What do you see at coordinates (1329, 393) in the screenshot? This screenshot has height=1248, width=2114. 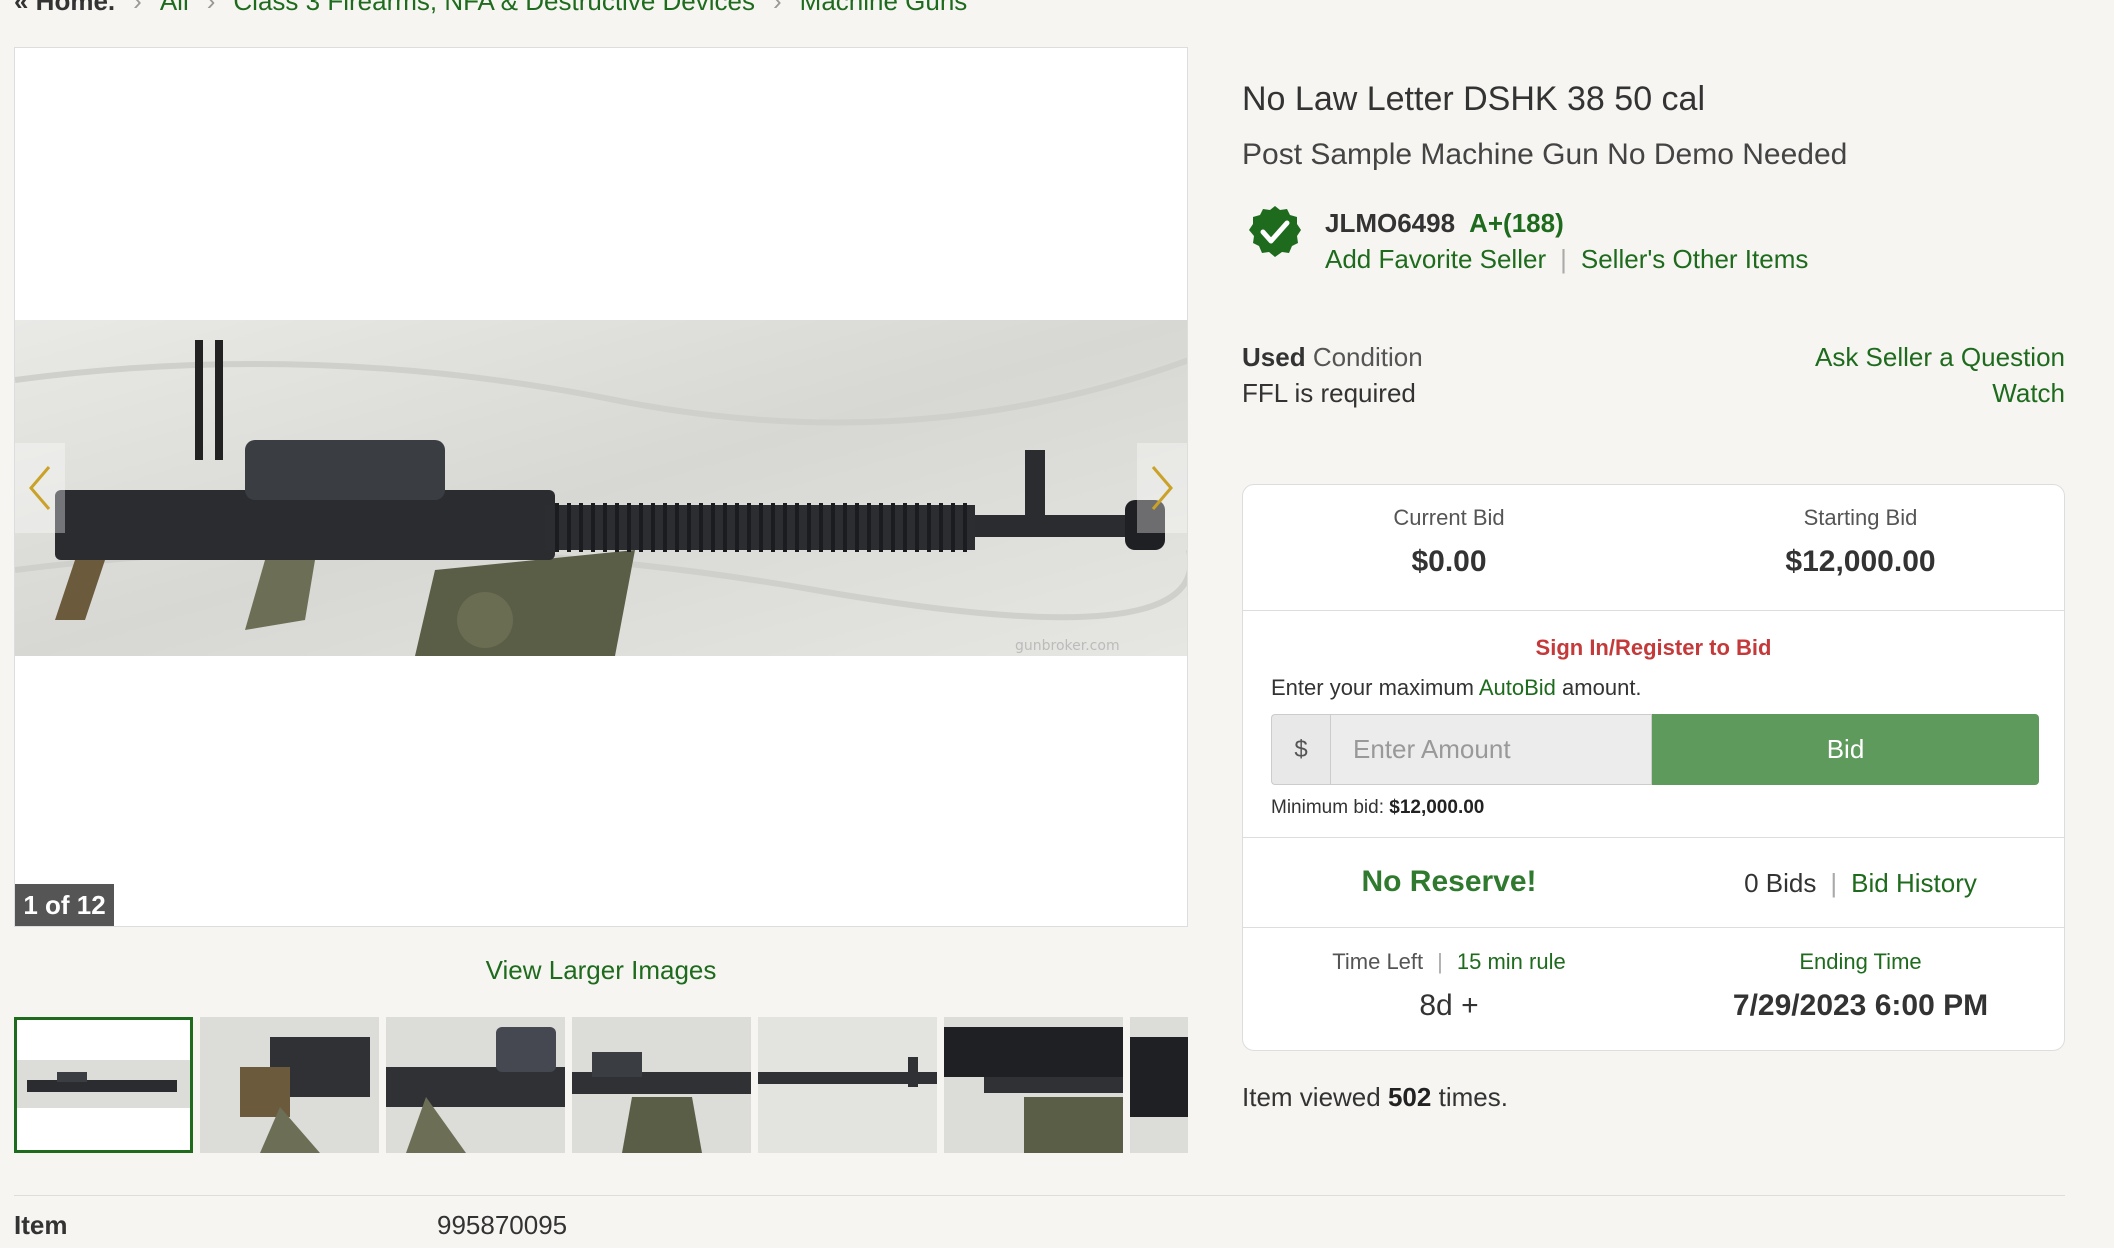 I see `ffl-requirement: FFL is required` at bounding box center [1329, 393].